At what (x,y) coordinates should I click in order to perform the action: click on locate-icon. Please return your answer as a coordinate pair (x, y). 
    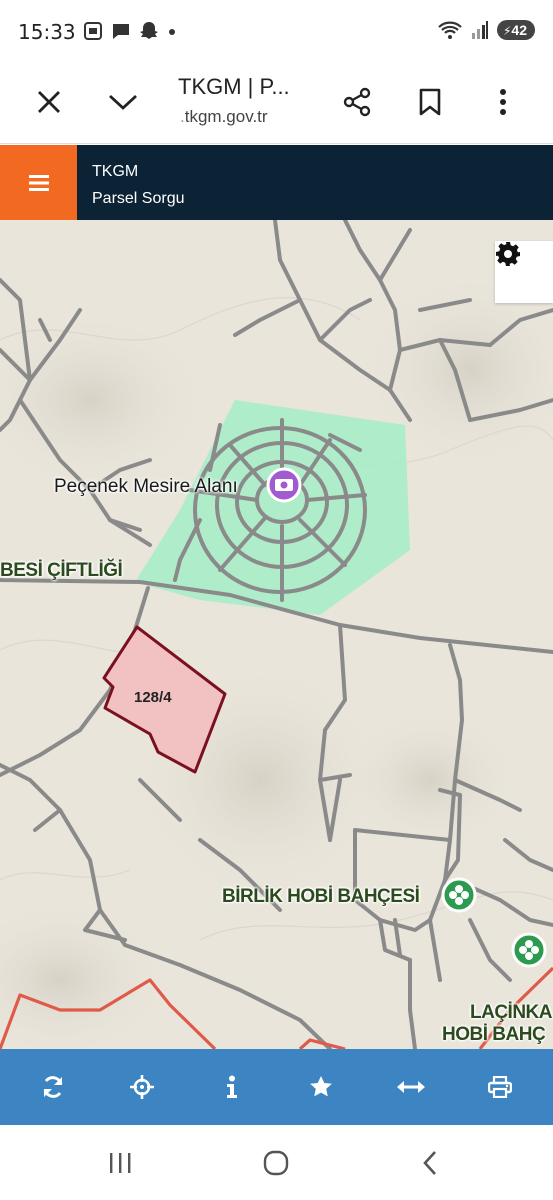
    Looking at the image, I should click on (142, 1087).